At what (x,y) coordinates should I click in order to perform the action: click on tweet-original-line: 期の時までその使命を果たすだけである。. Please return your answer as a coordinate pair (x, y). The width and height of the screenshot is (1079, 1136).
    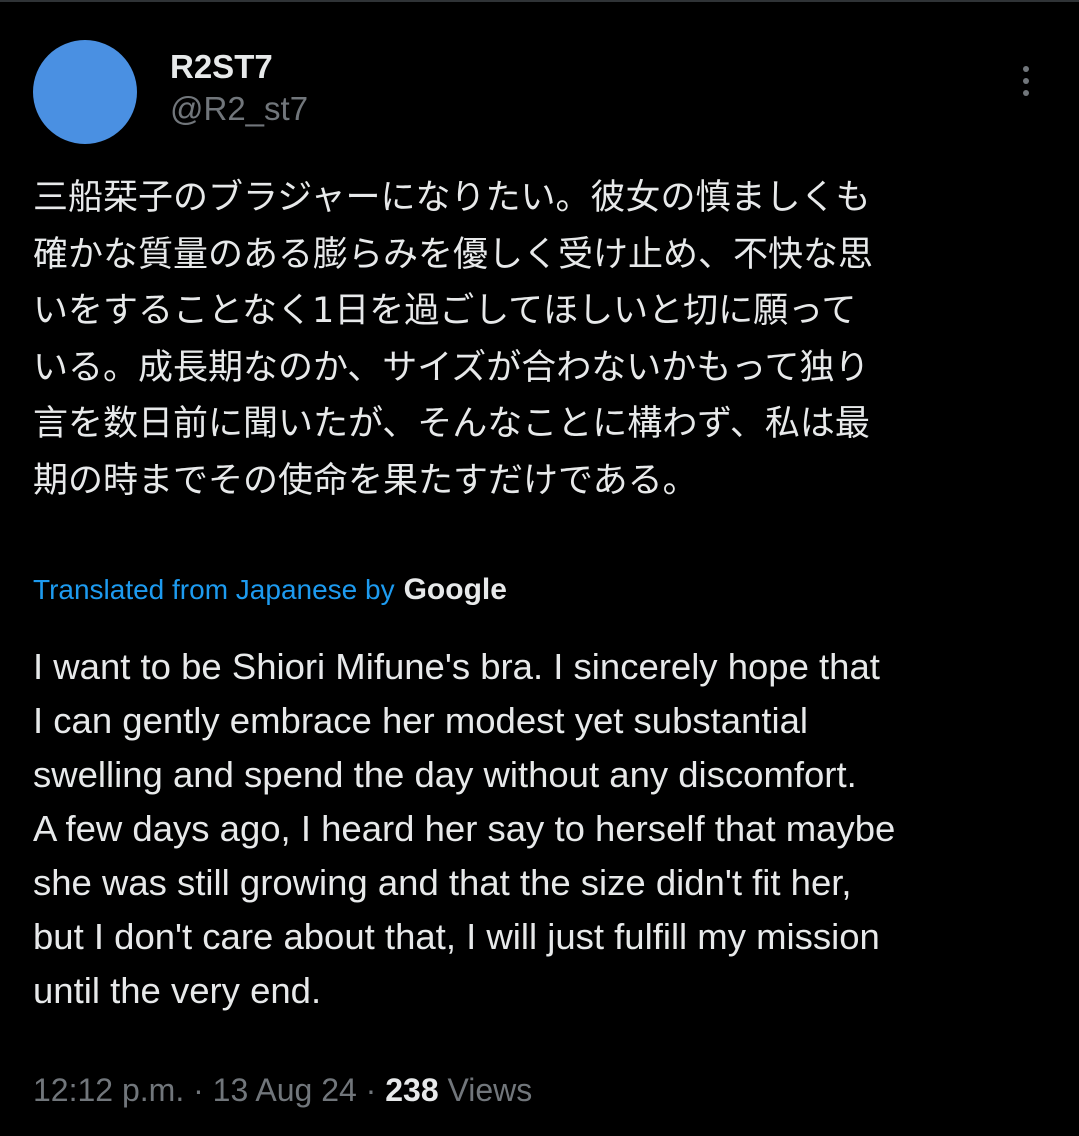
    Looking at the image, I should click on (365, 480).